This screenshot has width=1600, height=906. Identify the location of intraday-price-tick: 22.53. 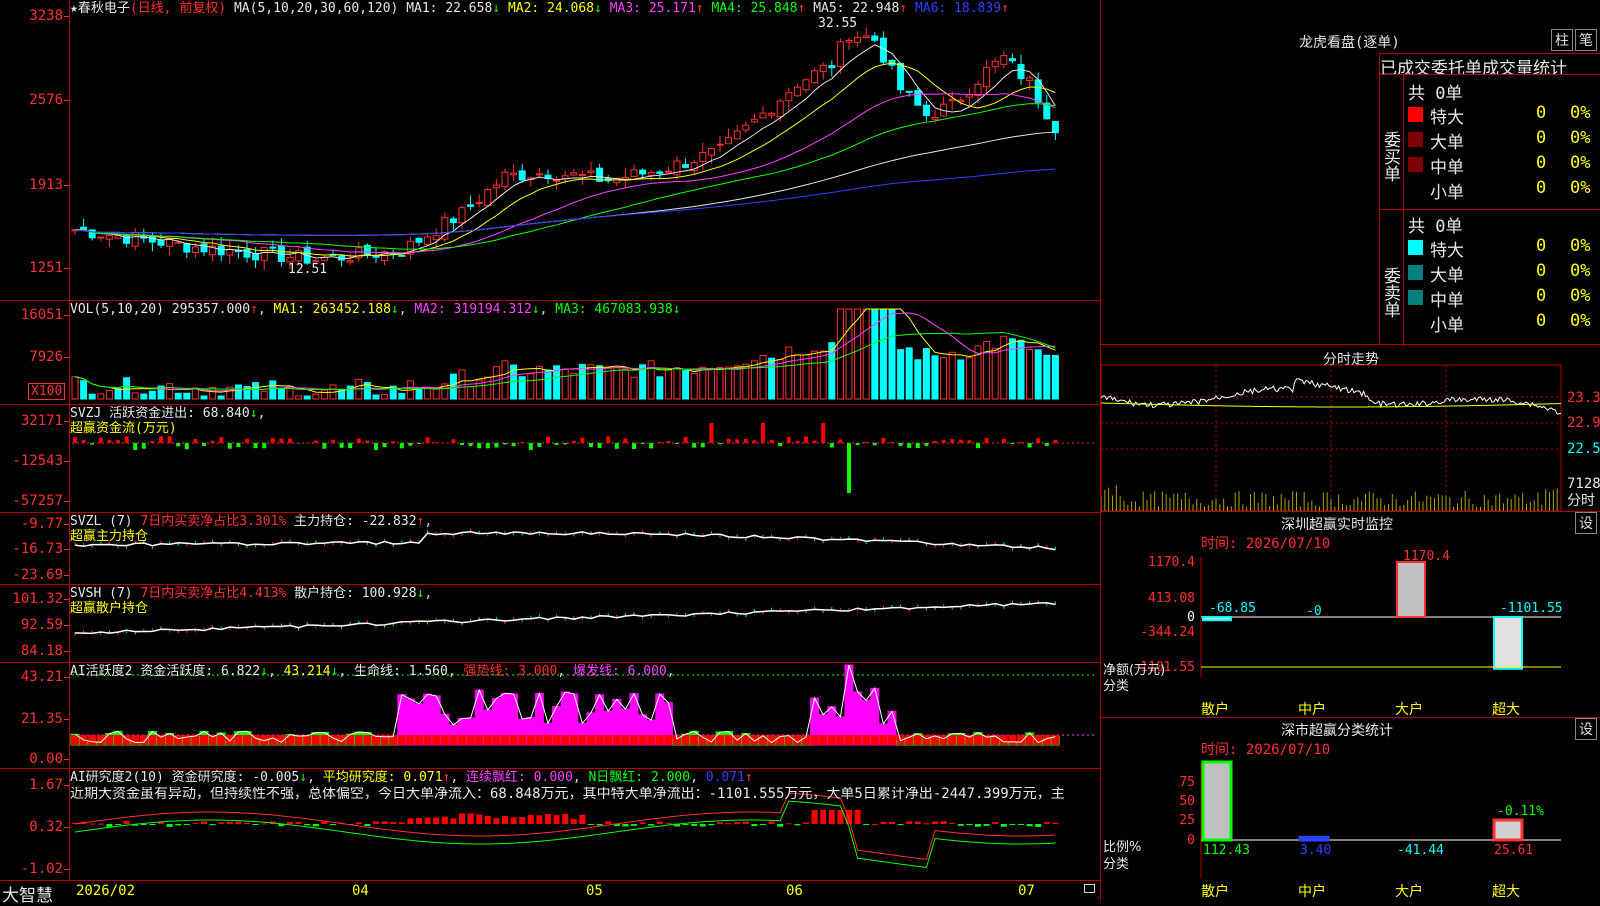
(1583, 449).